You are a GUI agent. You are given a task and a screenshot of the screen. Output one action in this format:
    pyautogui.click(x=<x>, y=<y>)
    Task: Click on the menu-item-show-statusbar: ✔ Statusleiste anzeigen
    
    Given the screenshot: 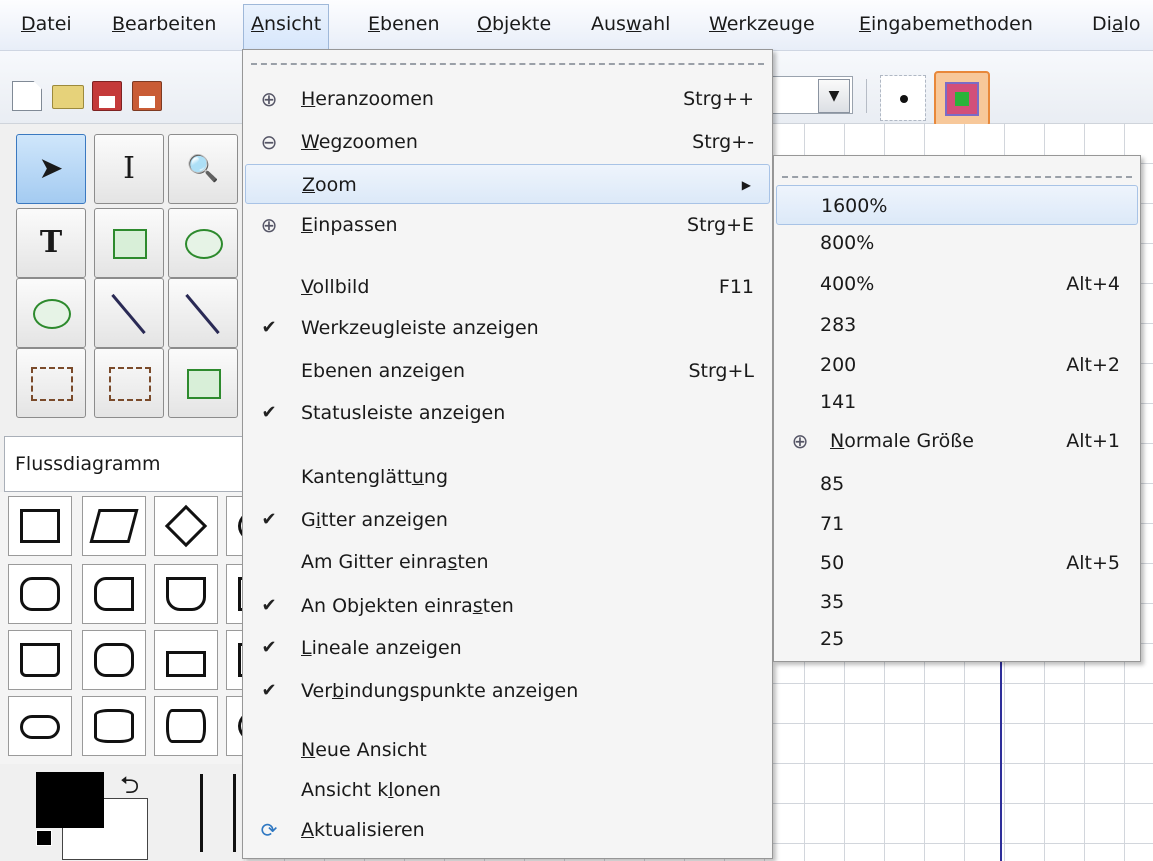 What is the action you would take?
    pyautogui.click(x=507, y=413)
    